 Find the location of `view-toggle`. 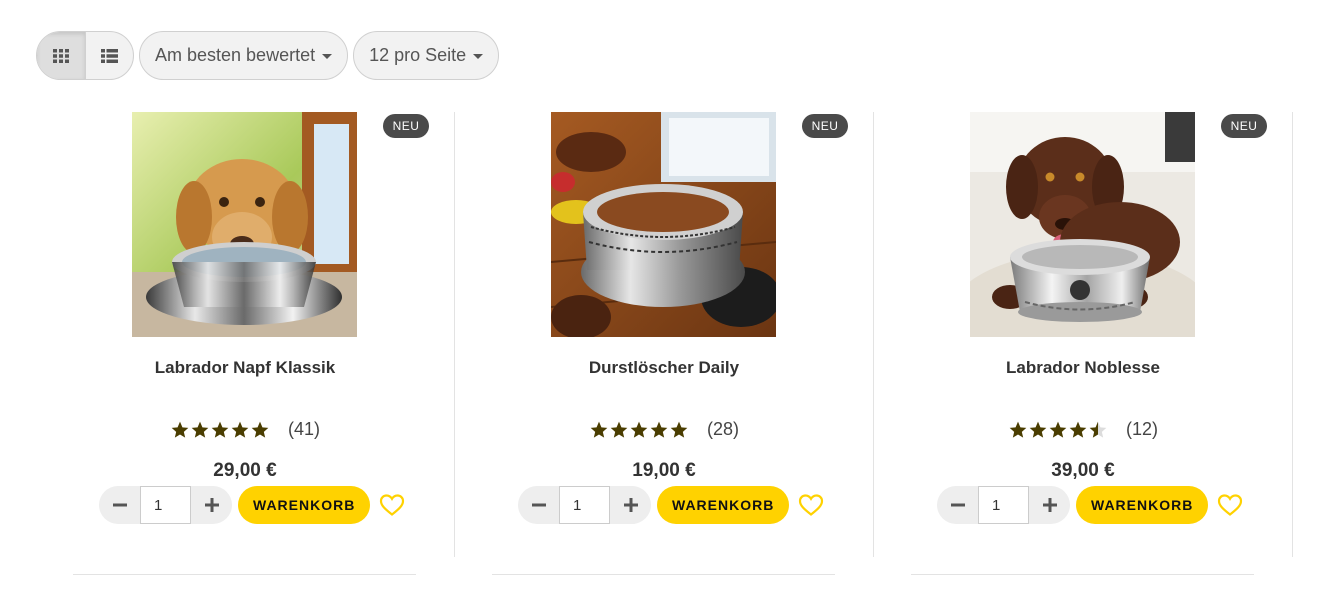

view-toggle is located at coordinates (85, 55).